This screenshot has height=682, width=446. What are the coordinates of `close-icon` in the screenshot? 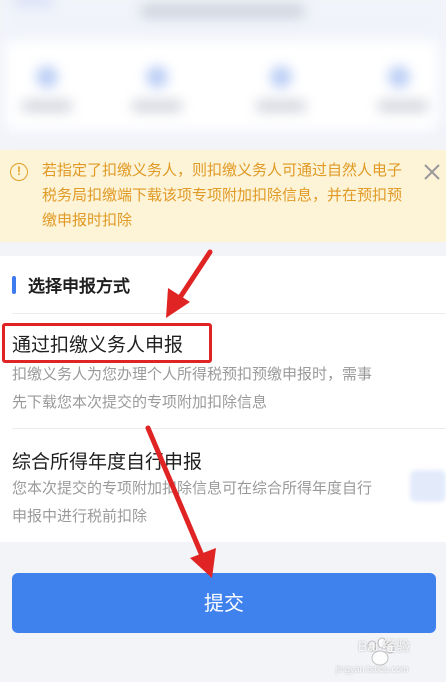 It's located at (432, 172).